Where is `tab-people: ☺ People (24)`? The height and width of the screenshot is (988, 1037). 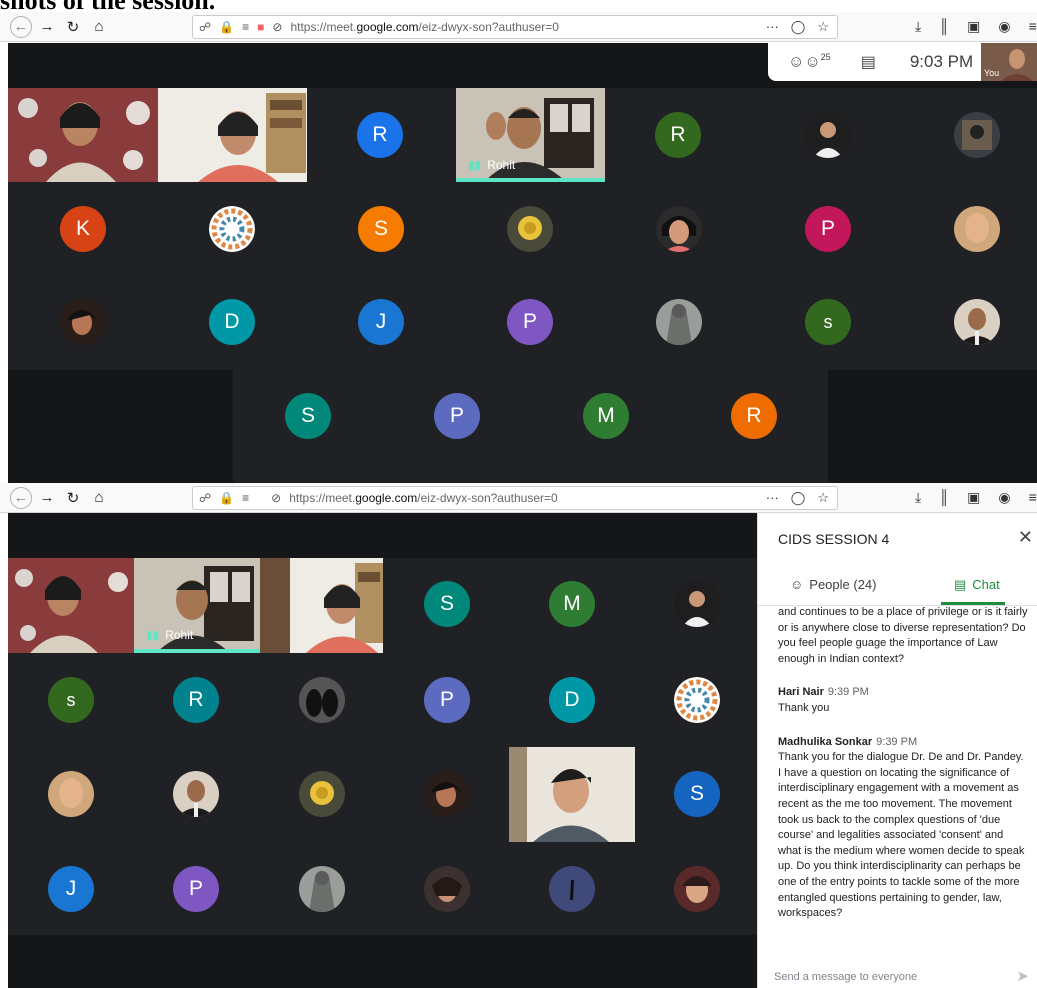
tab-people: ☺ People (24) is located at coordinates (833, 584).